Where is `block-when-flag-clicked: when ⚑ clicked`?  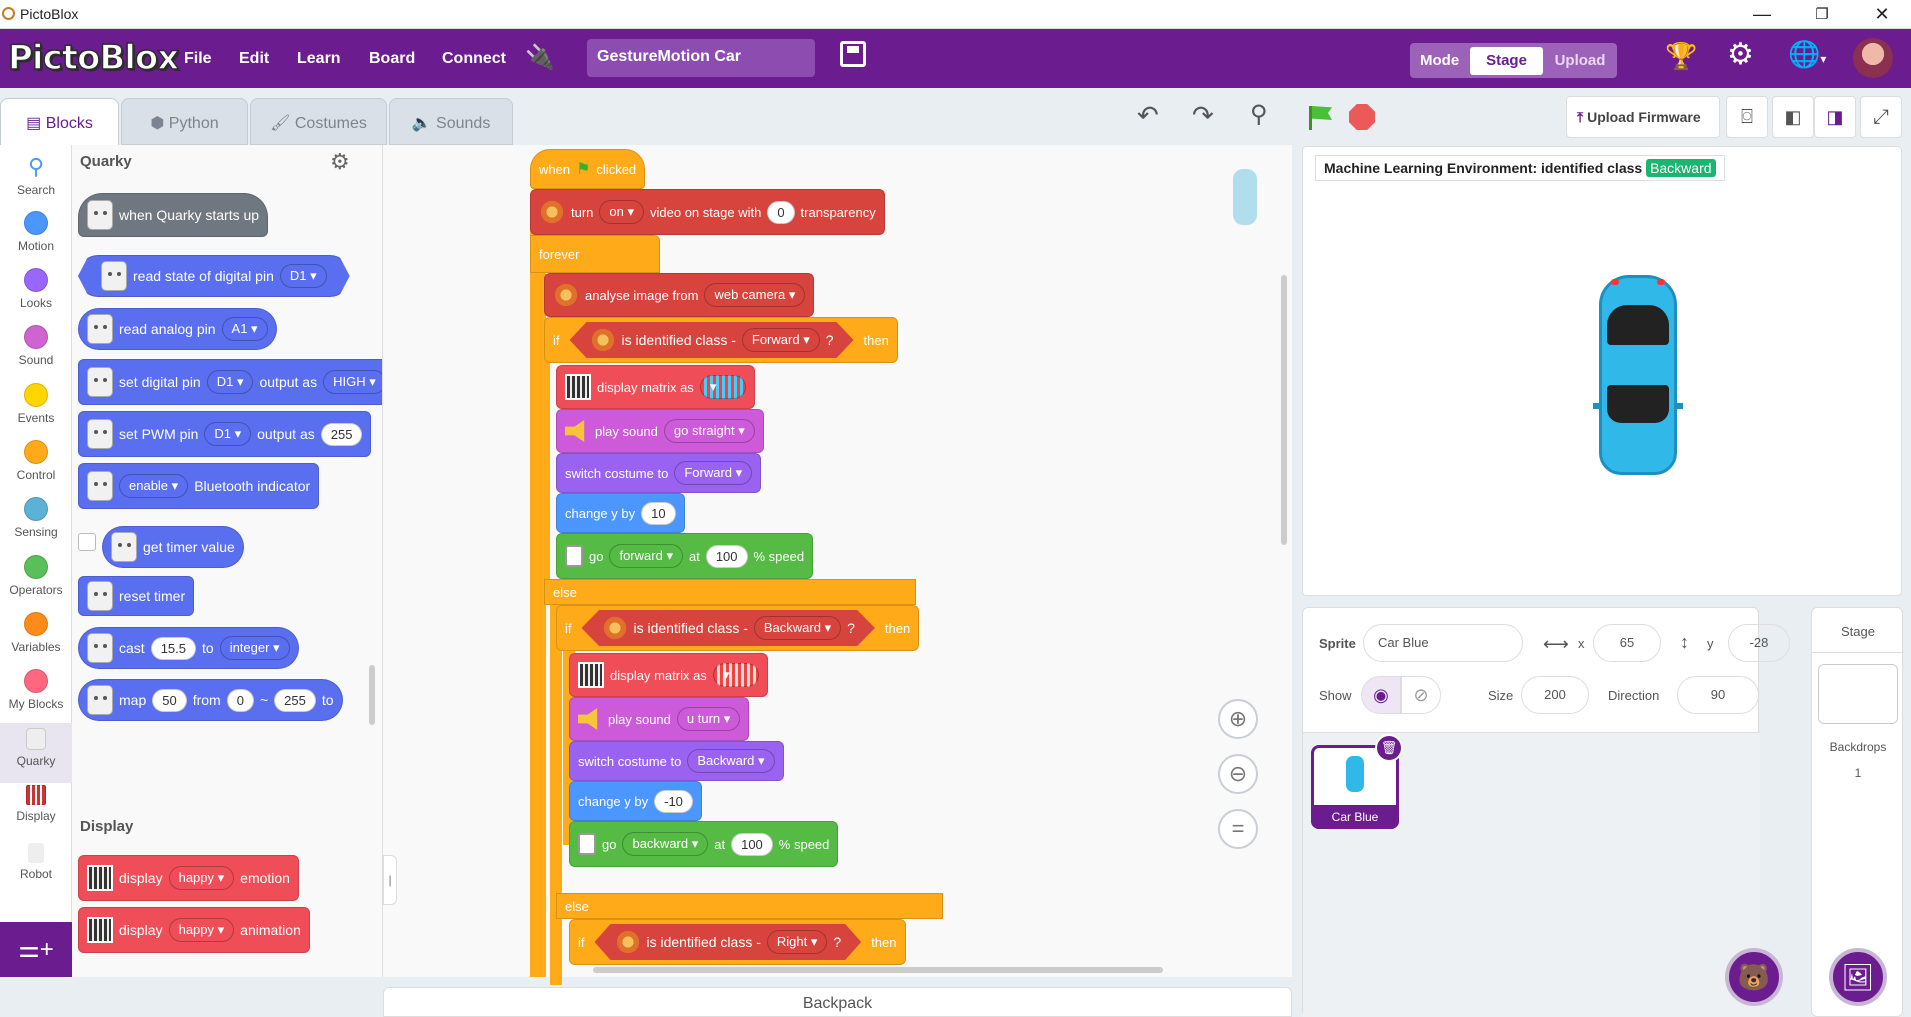 block-when-flag-clicked: when ⚑ clicked is located at coordinates (588, 169).